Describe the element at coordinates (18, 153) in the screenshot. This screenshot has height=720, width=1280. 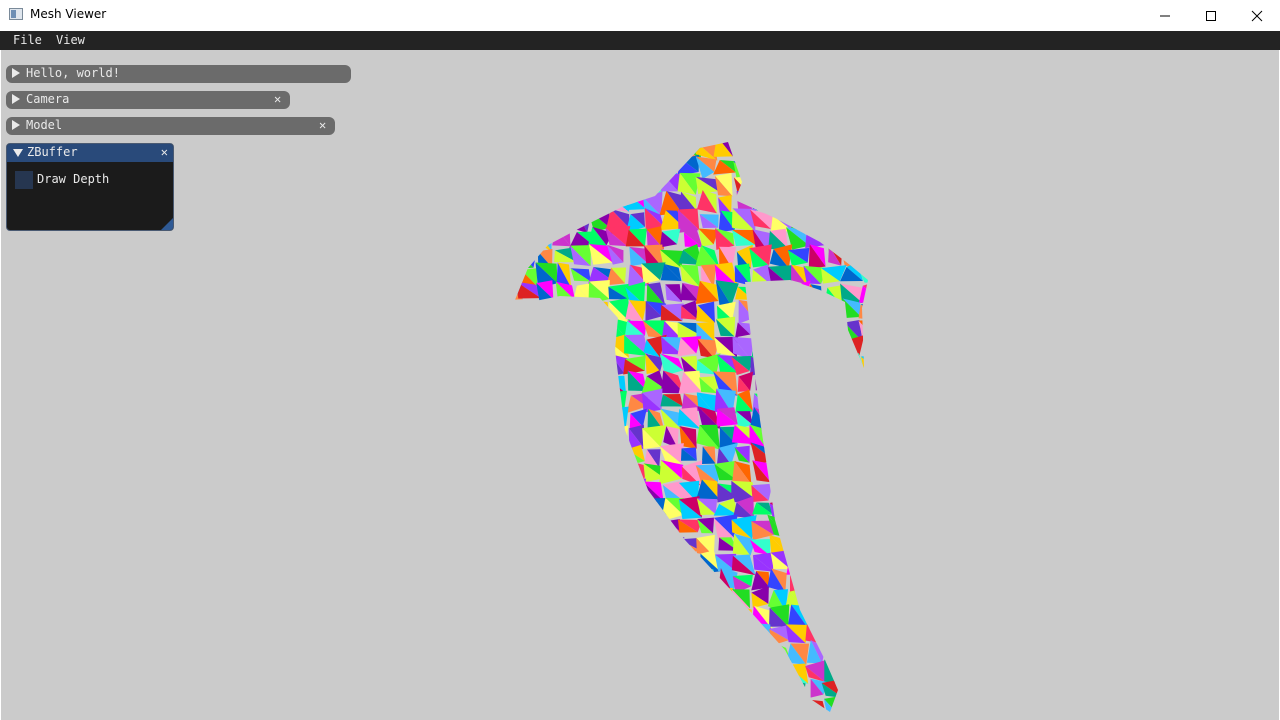
I see `collapse-arrow-icon` at that location.